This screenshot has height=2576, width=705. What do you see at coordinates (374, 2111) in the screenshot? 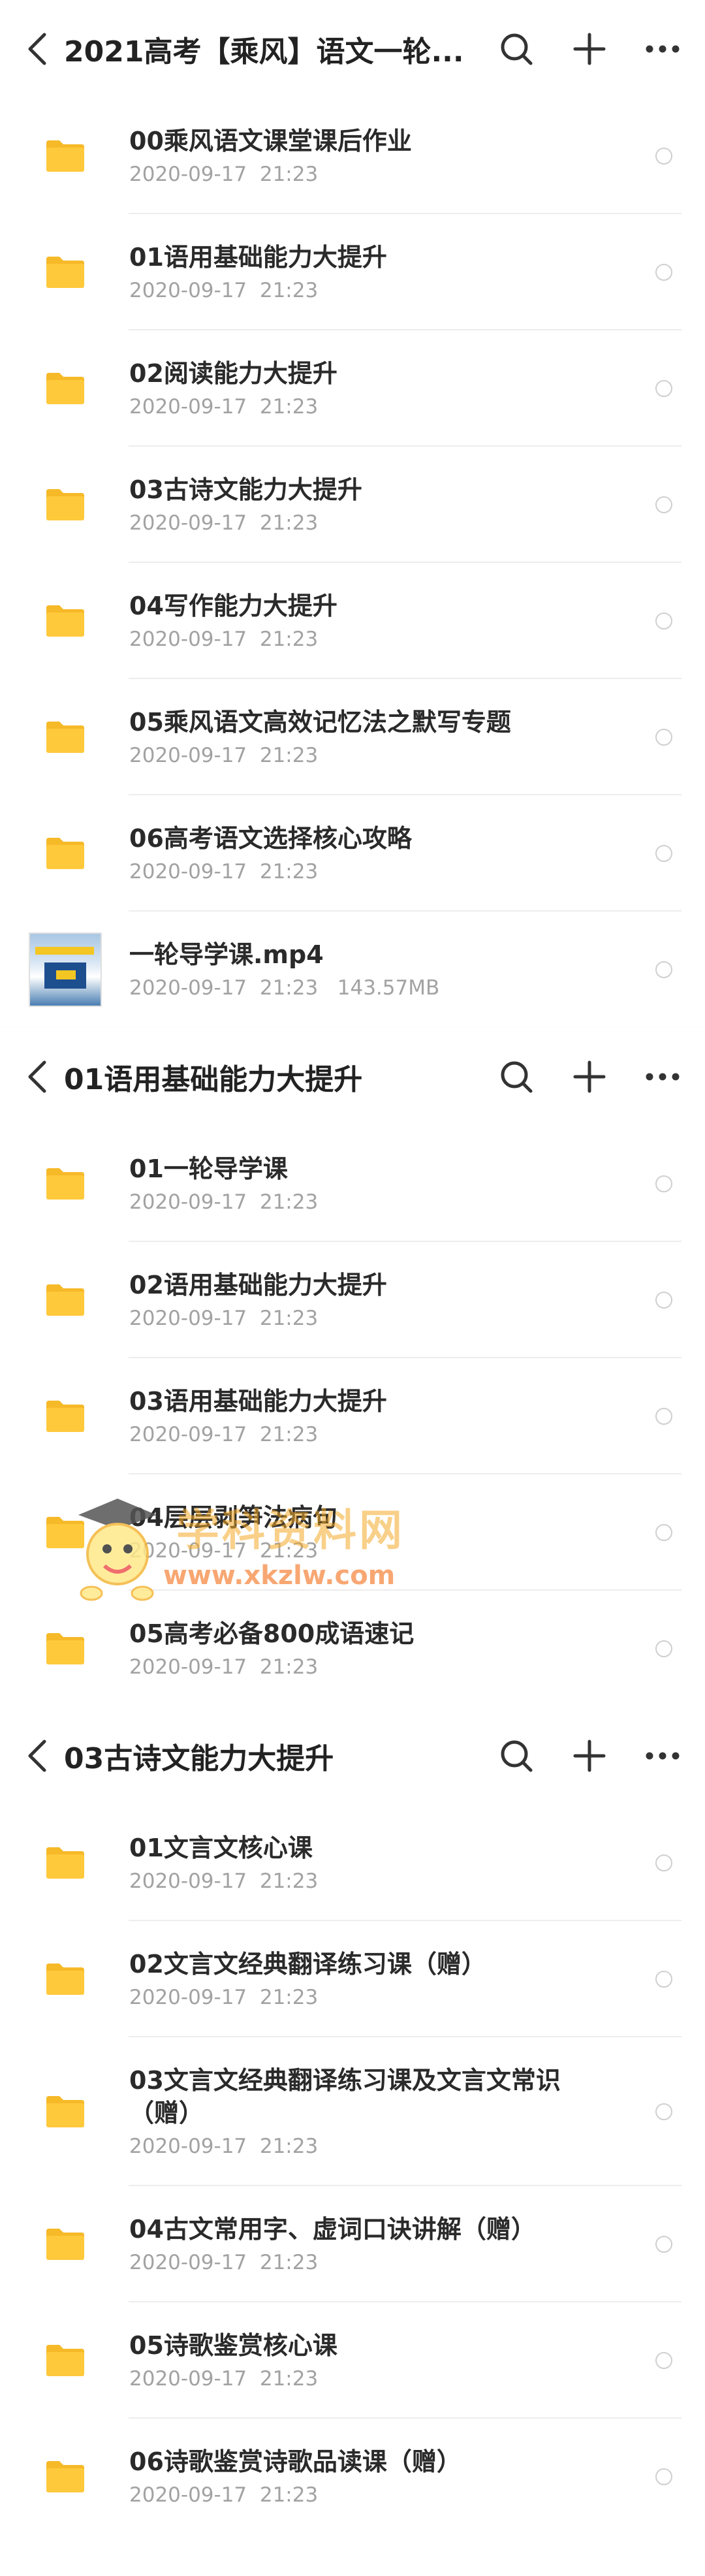
I see `item-text: 03文言文经典翻译练习课及文言文常识（赠） 2020-09-17 21:23` at bounding box center [374, 2111].